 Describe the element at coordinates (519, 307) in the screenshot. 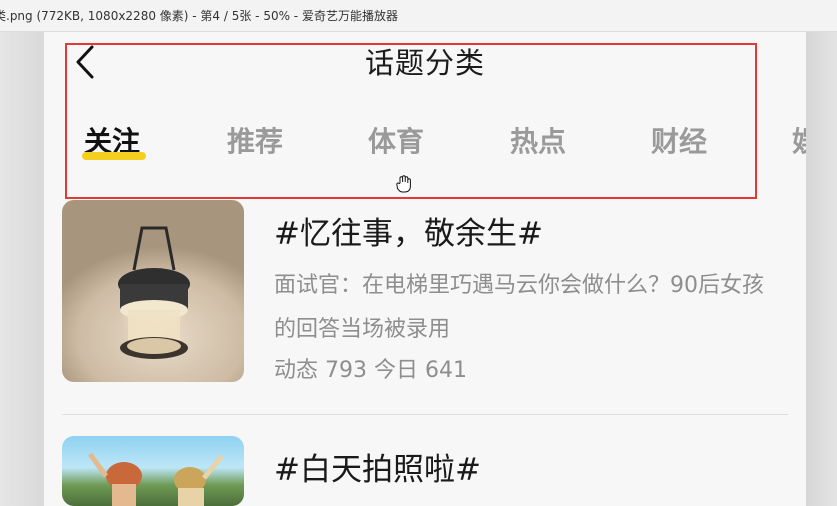

I see `topic-description: 面试官：在电梯里巧遇马云你会做什么？90后女孩的回答当场被录用` at that location.